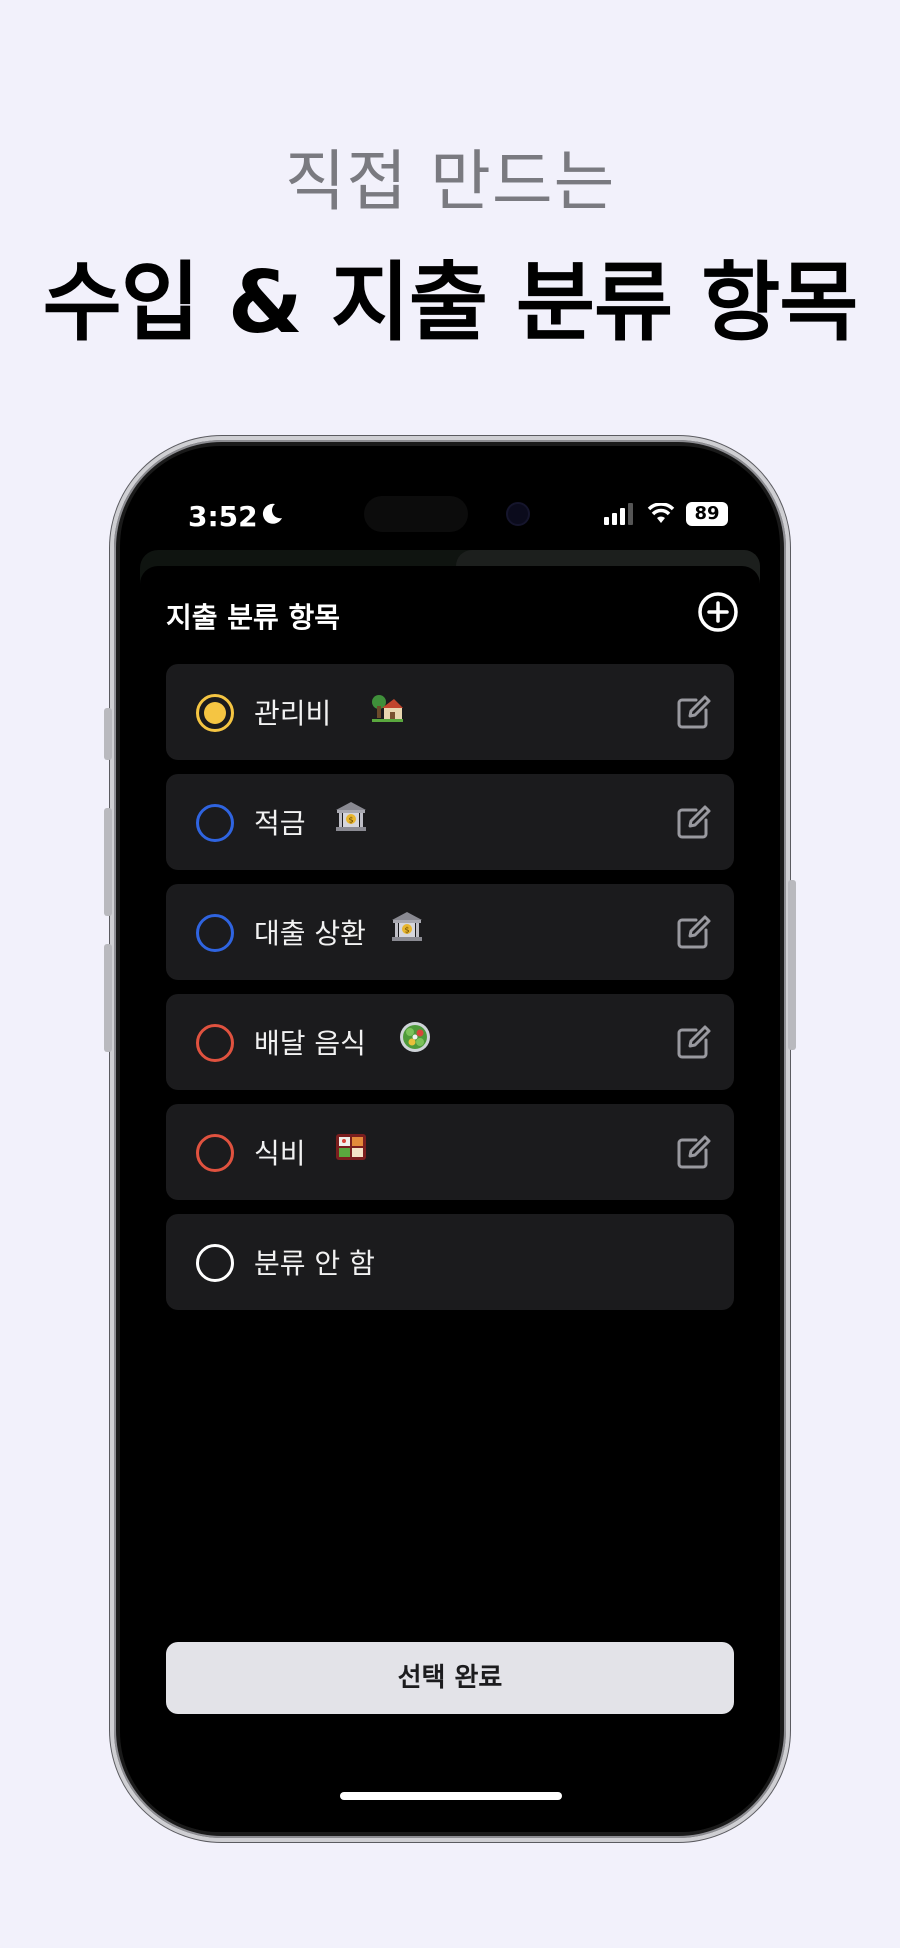 The width and height of the screenshot is (900, 1948). What do you see at coordinates (280, 823) in the screenshot?
I see `category-label: 적금` at bounding box center [280, 823].